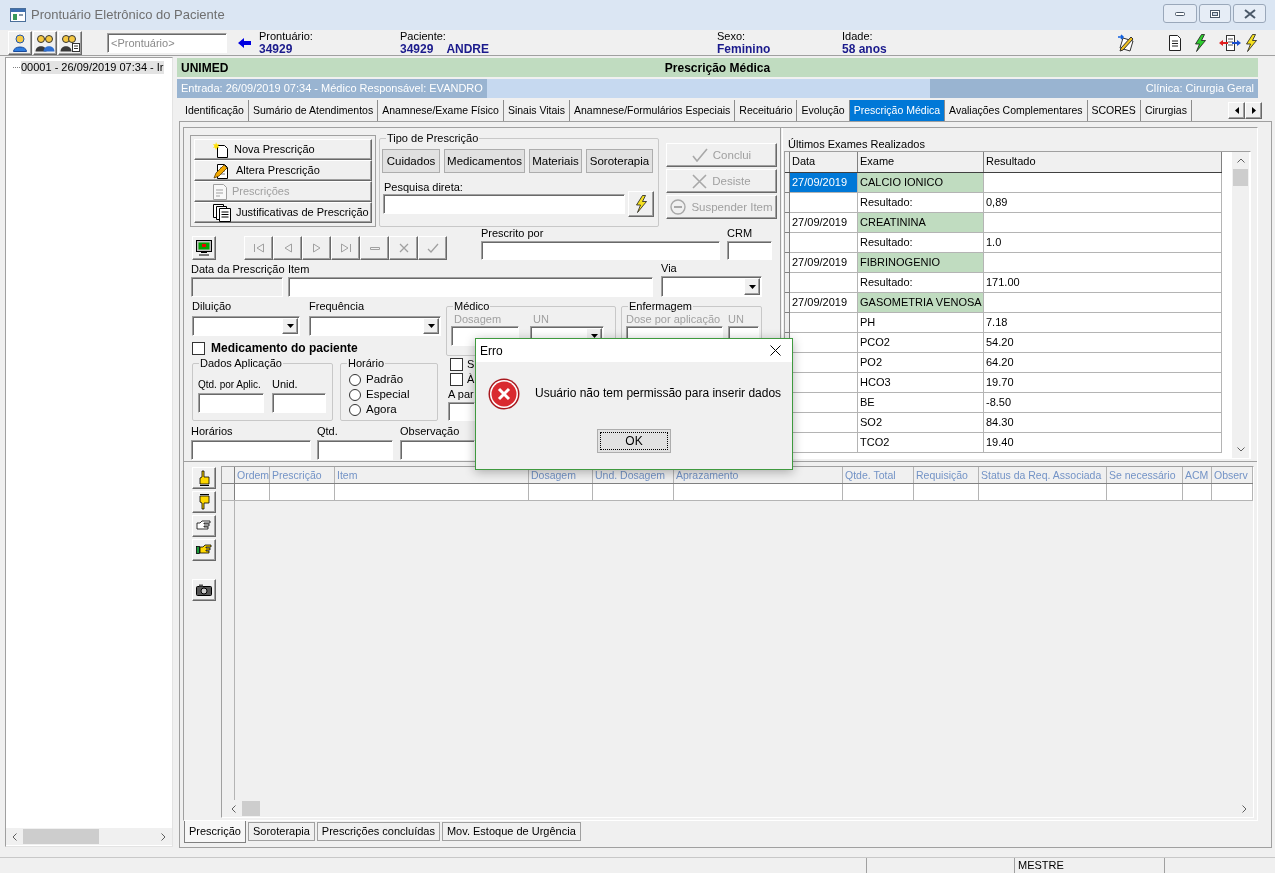  What do you see at coordinates (699, 155) in the screenshot?
I see `check-icon` at bounding box center [699, 155].